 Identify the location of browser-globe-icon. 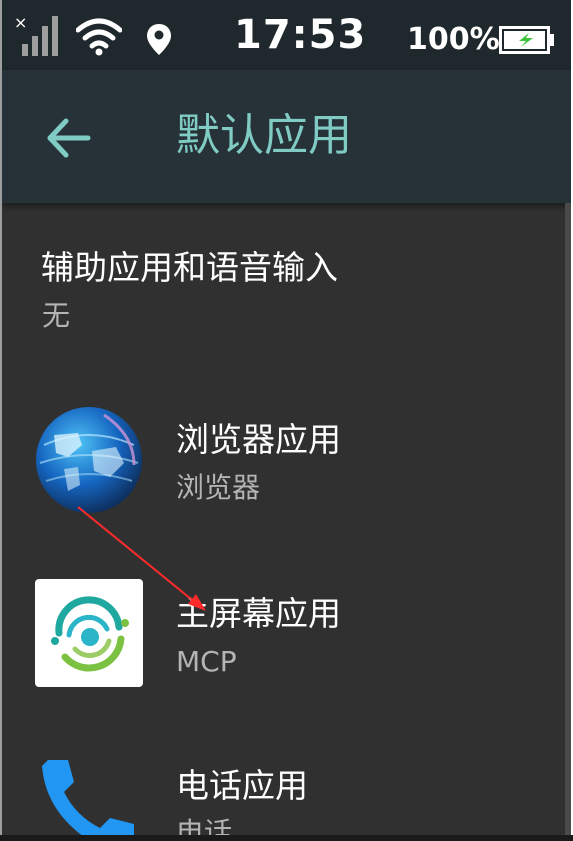
(89, 460).